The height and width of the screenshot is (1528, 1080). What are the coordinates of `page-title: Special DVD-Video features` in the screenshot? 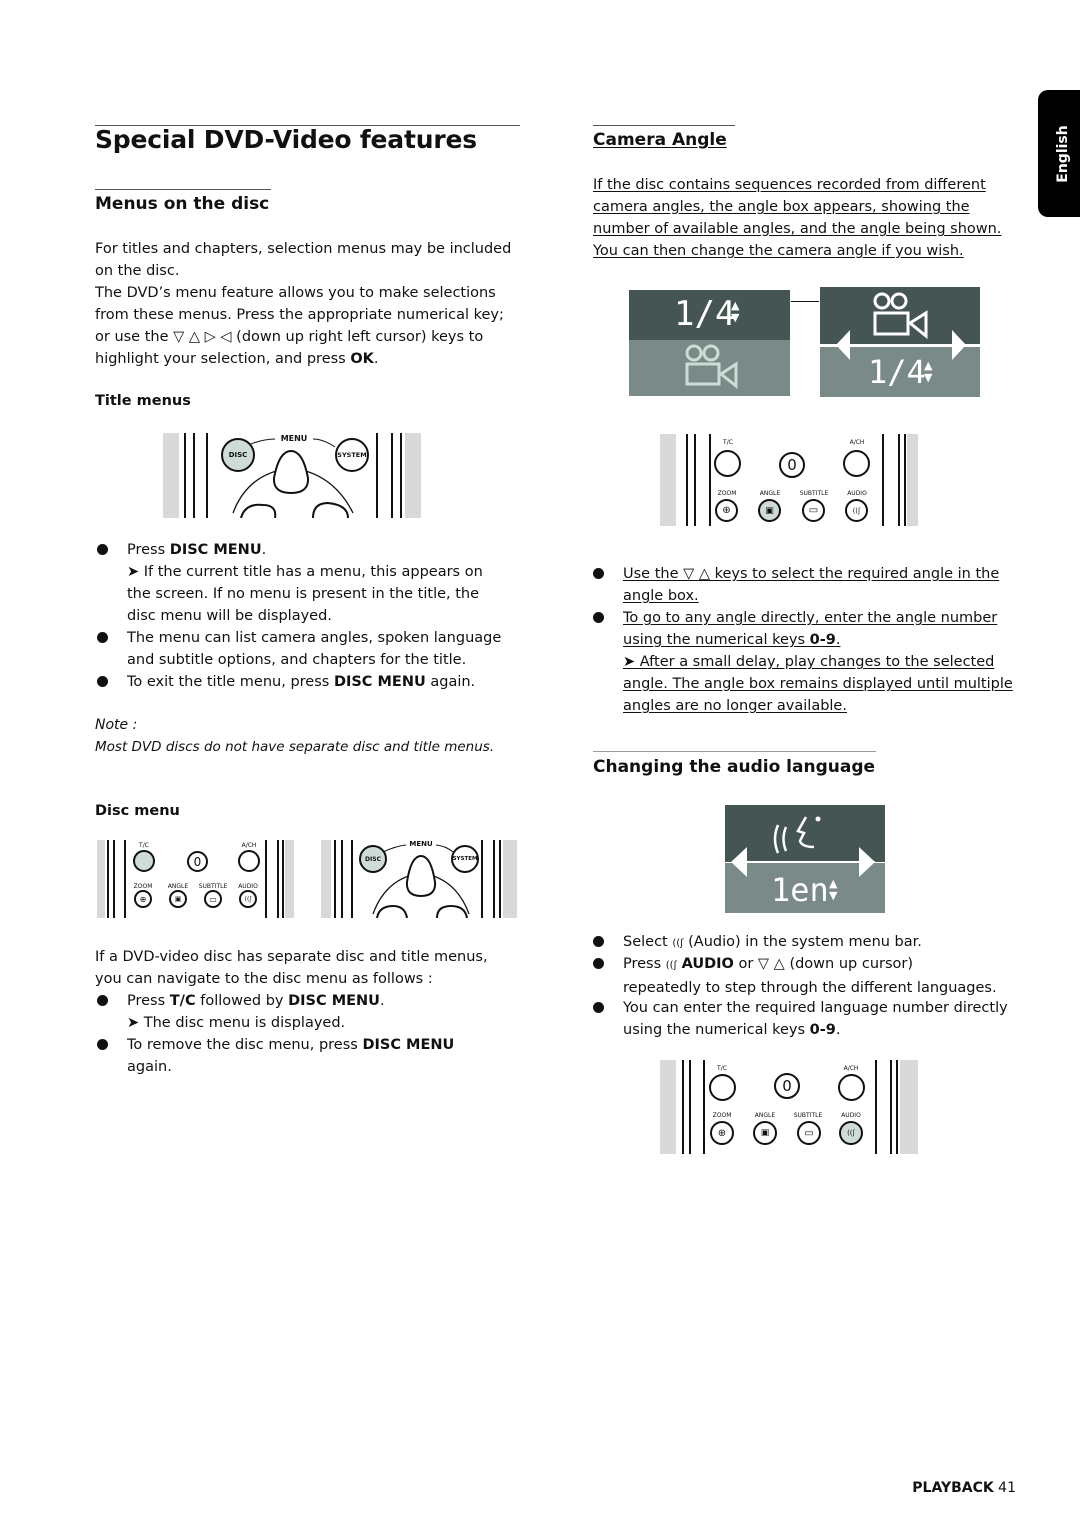 It's located at (286, 139).